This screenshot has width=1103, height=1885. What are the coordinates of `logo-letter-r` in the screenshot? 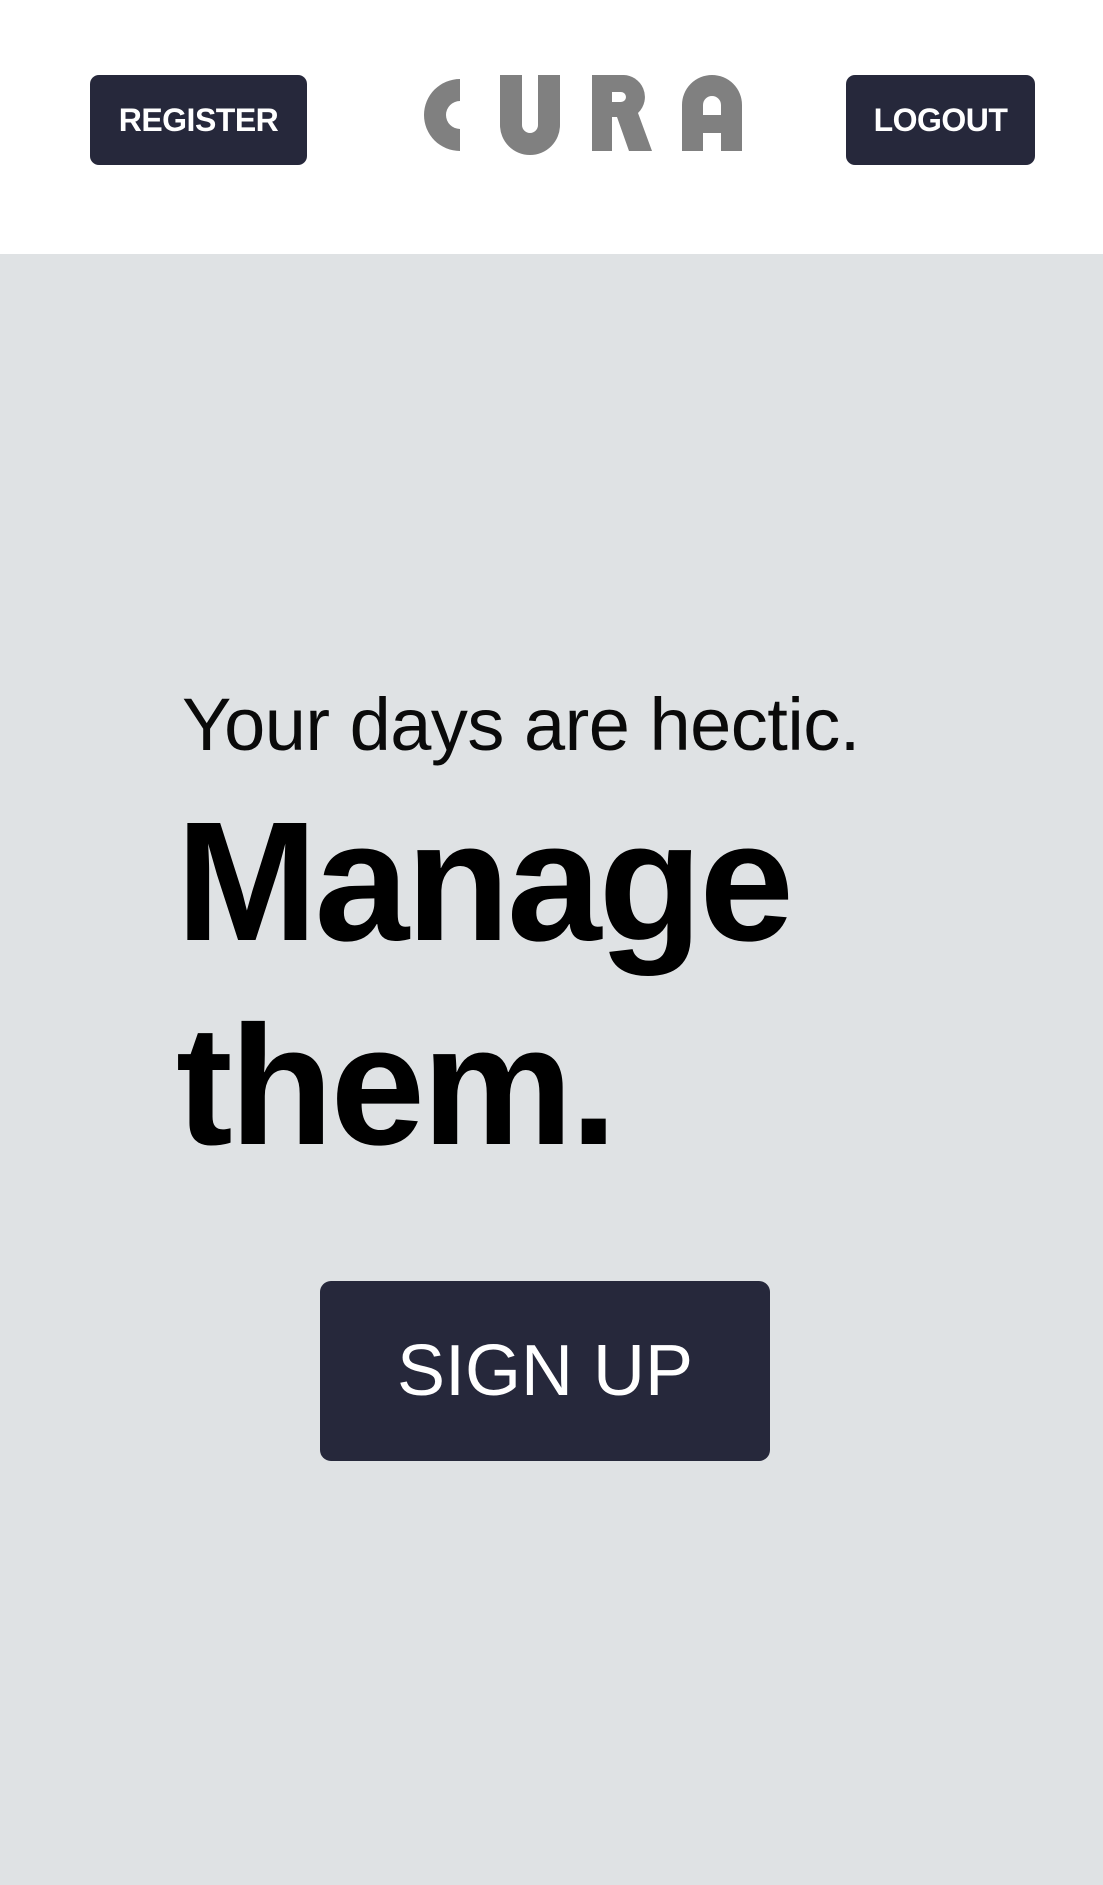 It's located at (622, 113).